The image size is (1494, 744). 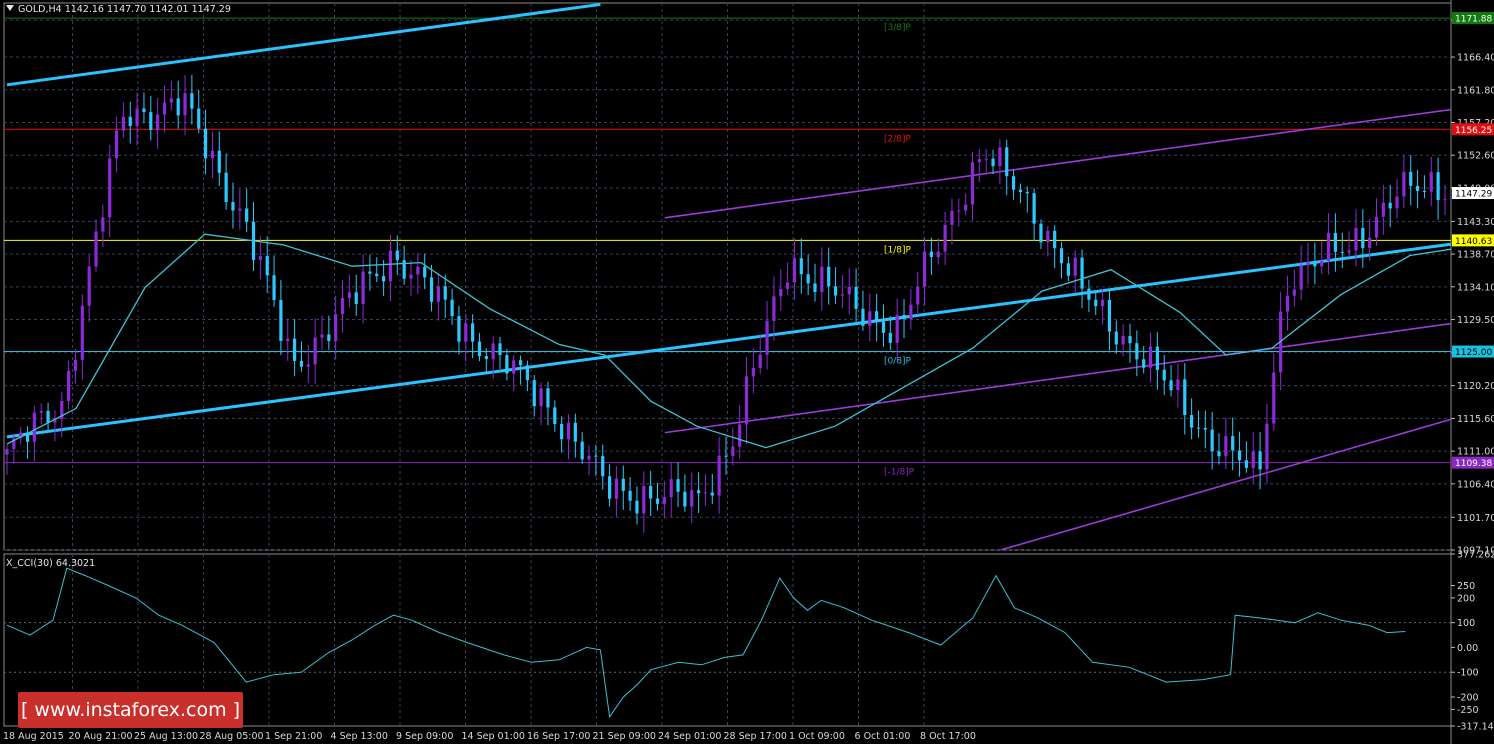 I want to click on price-tick-label: 1115.60, so click(x=1475, y=419).